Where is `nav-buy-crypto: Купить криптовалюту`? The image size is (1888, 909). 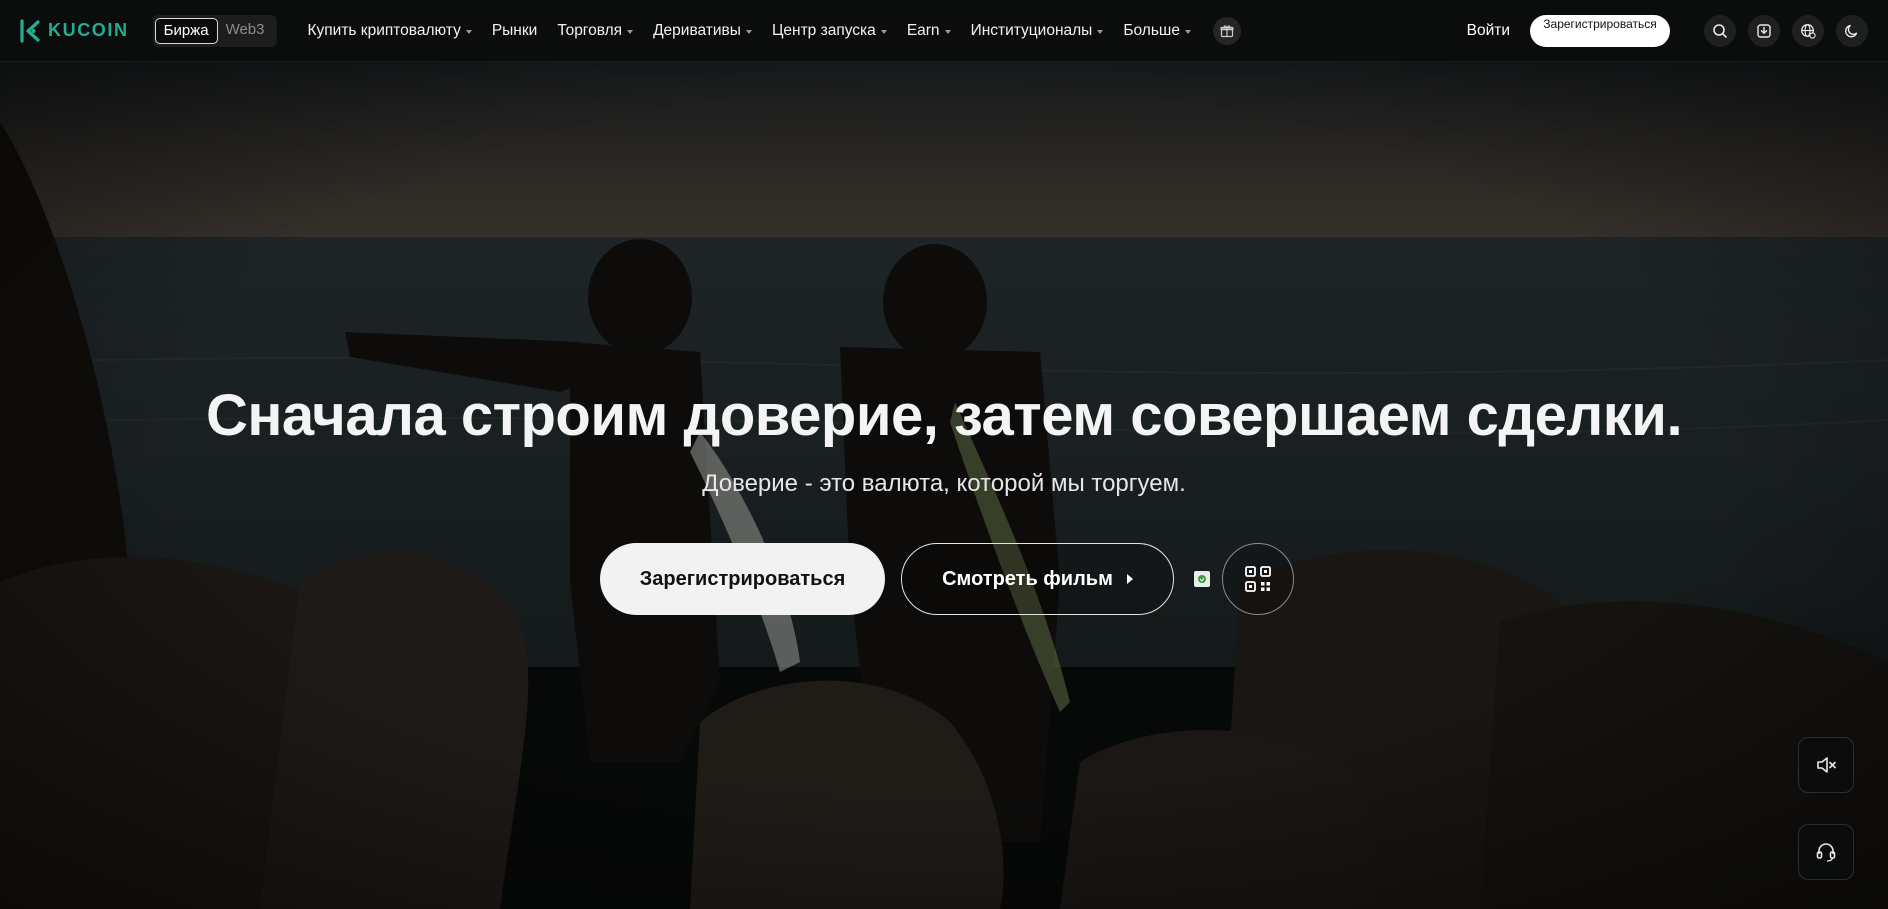 nav-buy-crypto: Купить криптовалюту is located at coordinates (389, 31).